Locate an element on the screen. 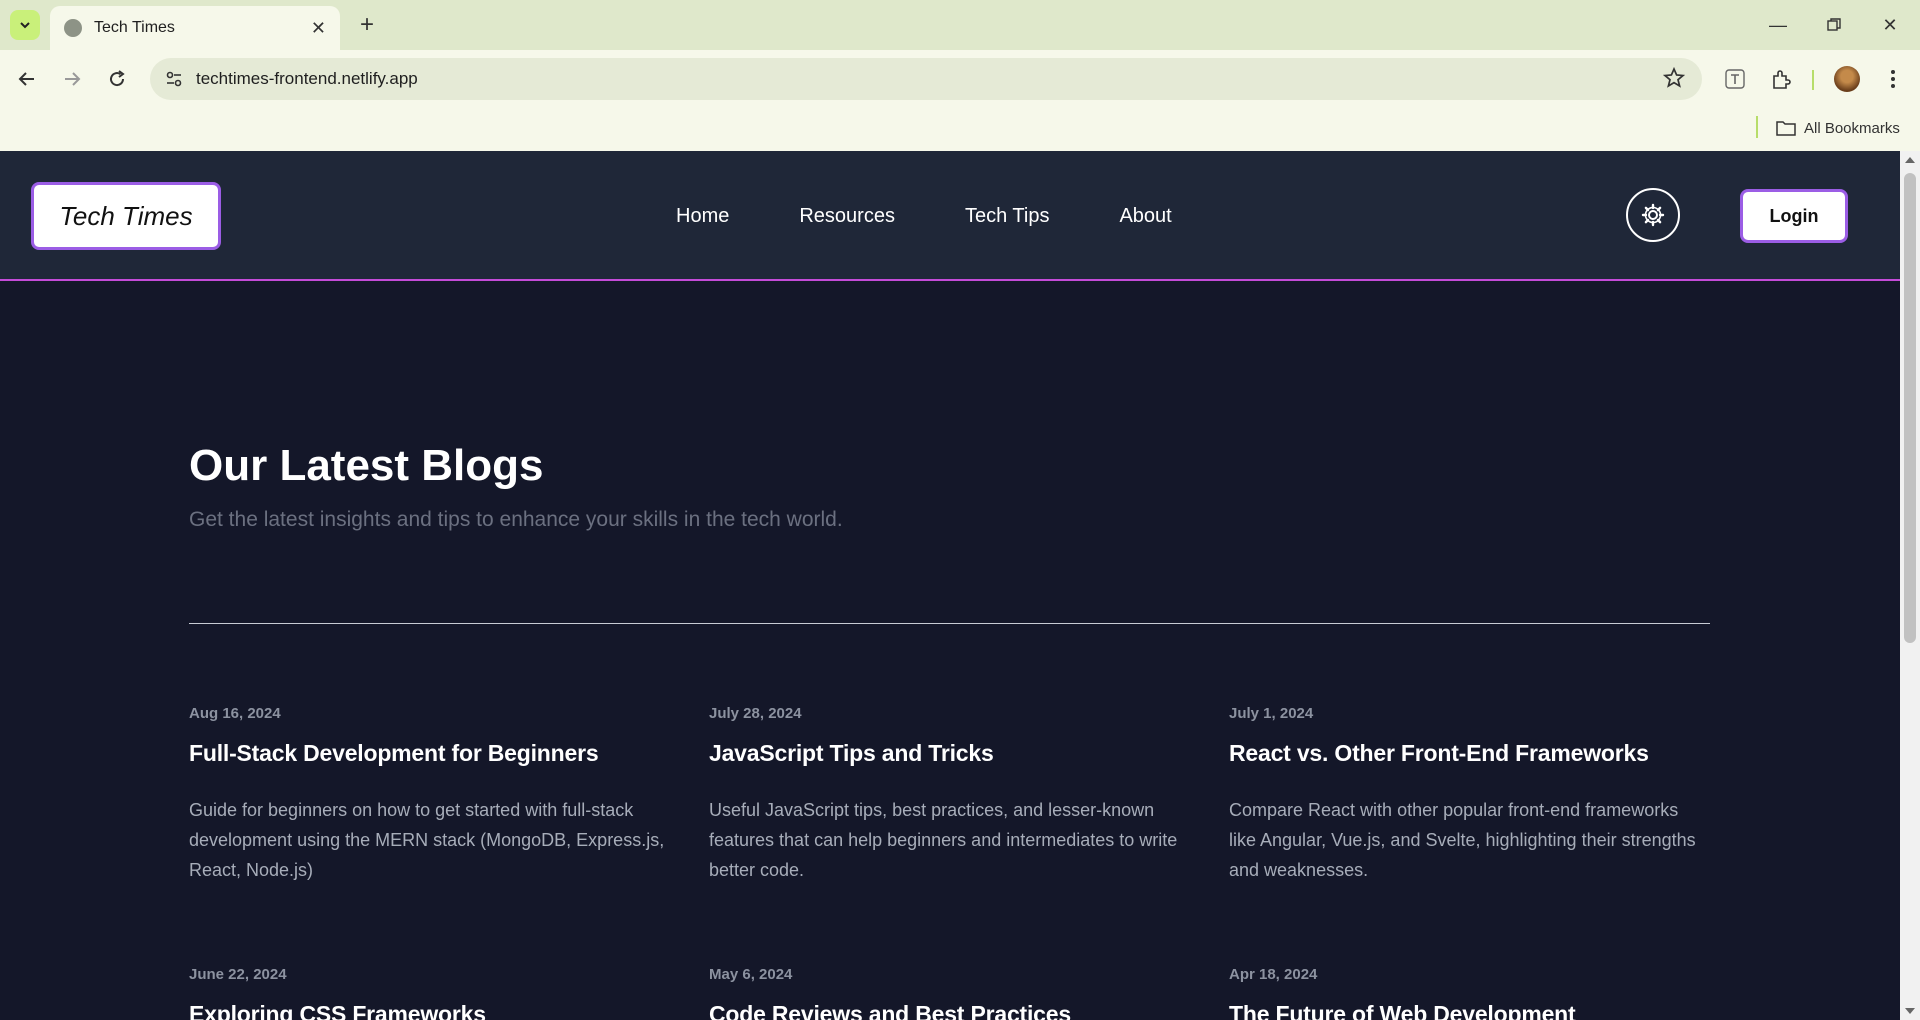  arrow-right-icon is located at coordinates (73, 79).